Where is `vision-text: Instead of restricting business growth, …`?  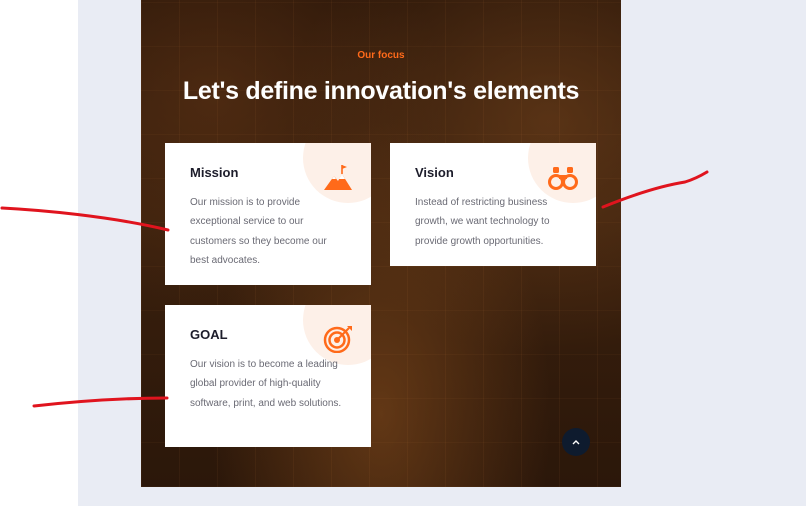
vision-text: Instead of restricting business growth, … is located at coordinates (482, 222).